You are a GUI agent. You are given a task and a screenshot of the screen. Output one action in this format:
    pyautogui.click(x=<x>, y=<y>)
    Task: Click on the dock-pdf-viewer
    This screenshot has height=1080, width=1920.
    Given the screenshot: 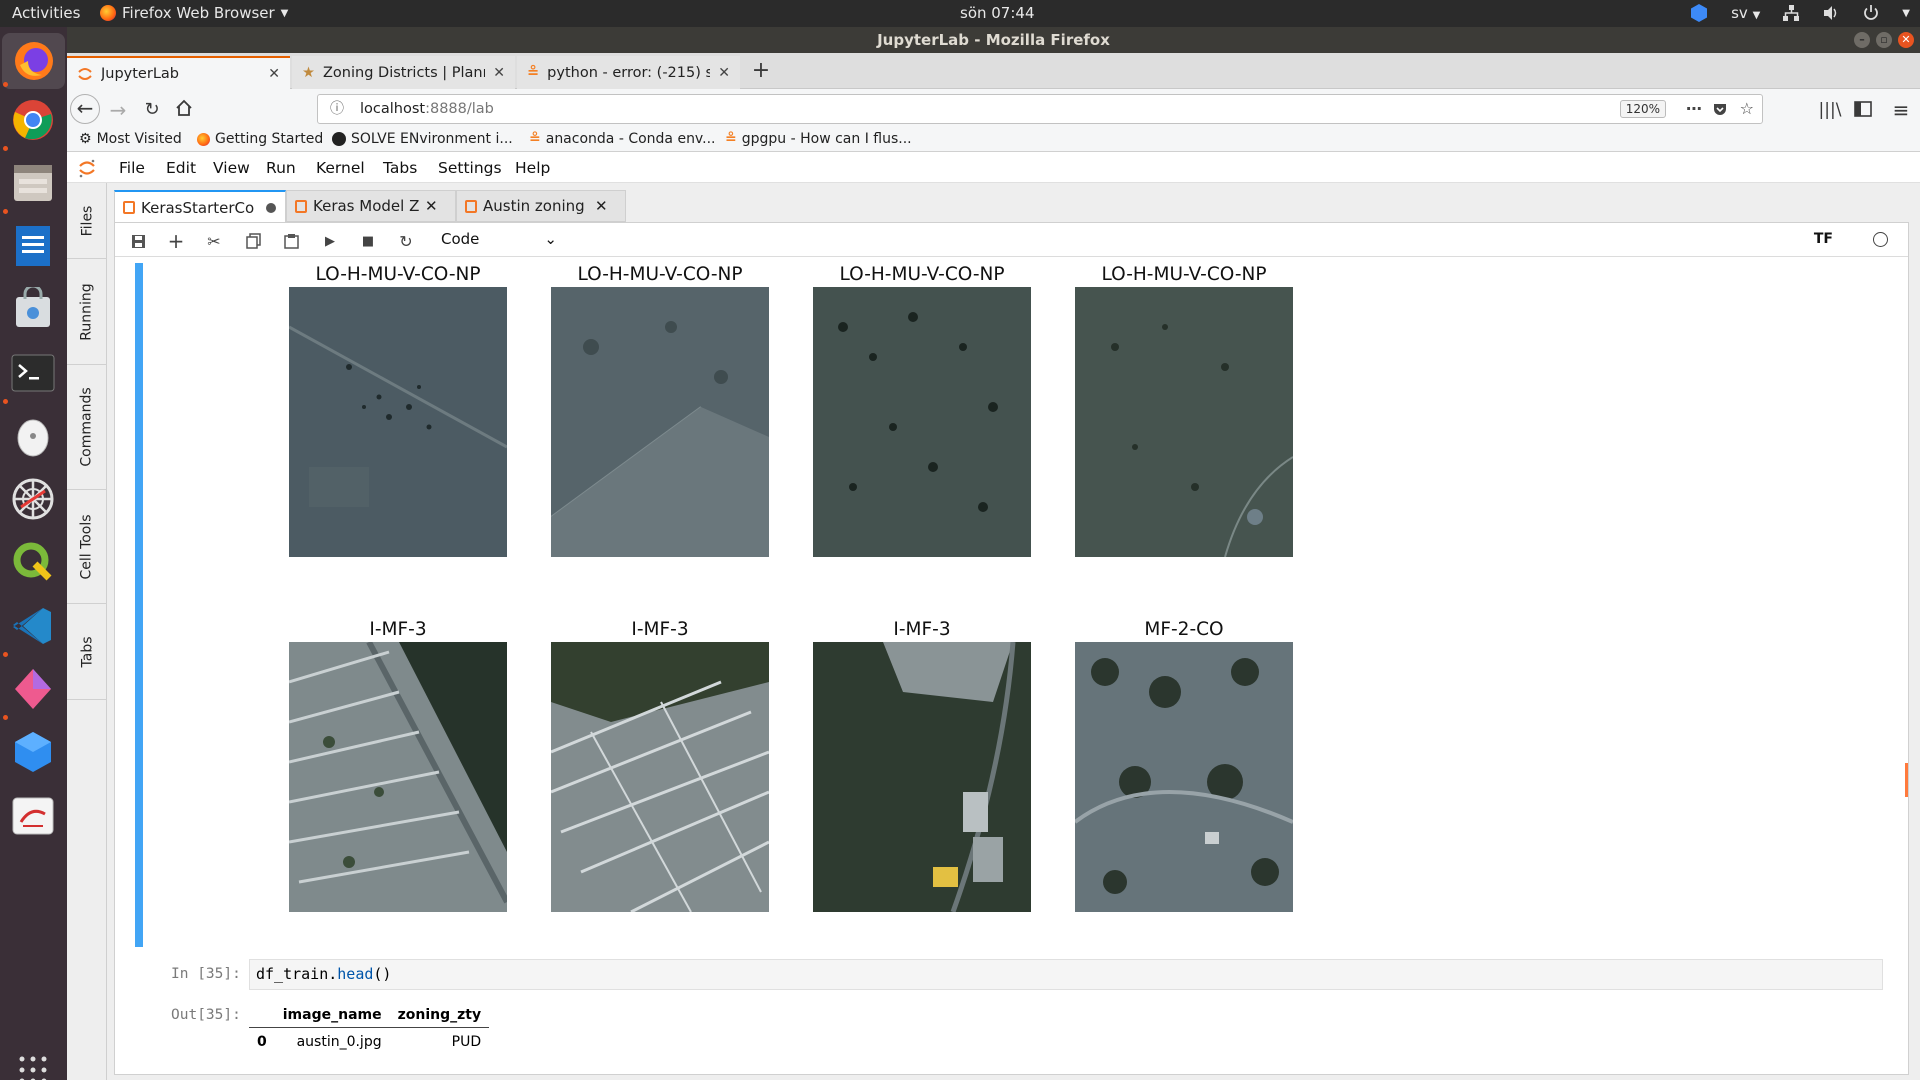 What is the action you would take?
    pyautogui.click(x=33, y=816)
    